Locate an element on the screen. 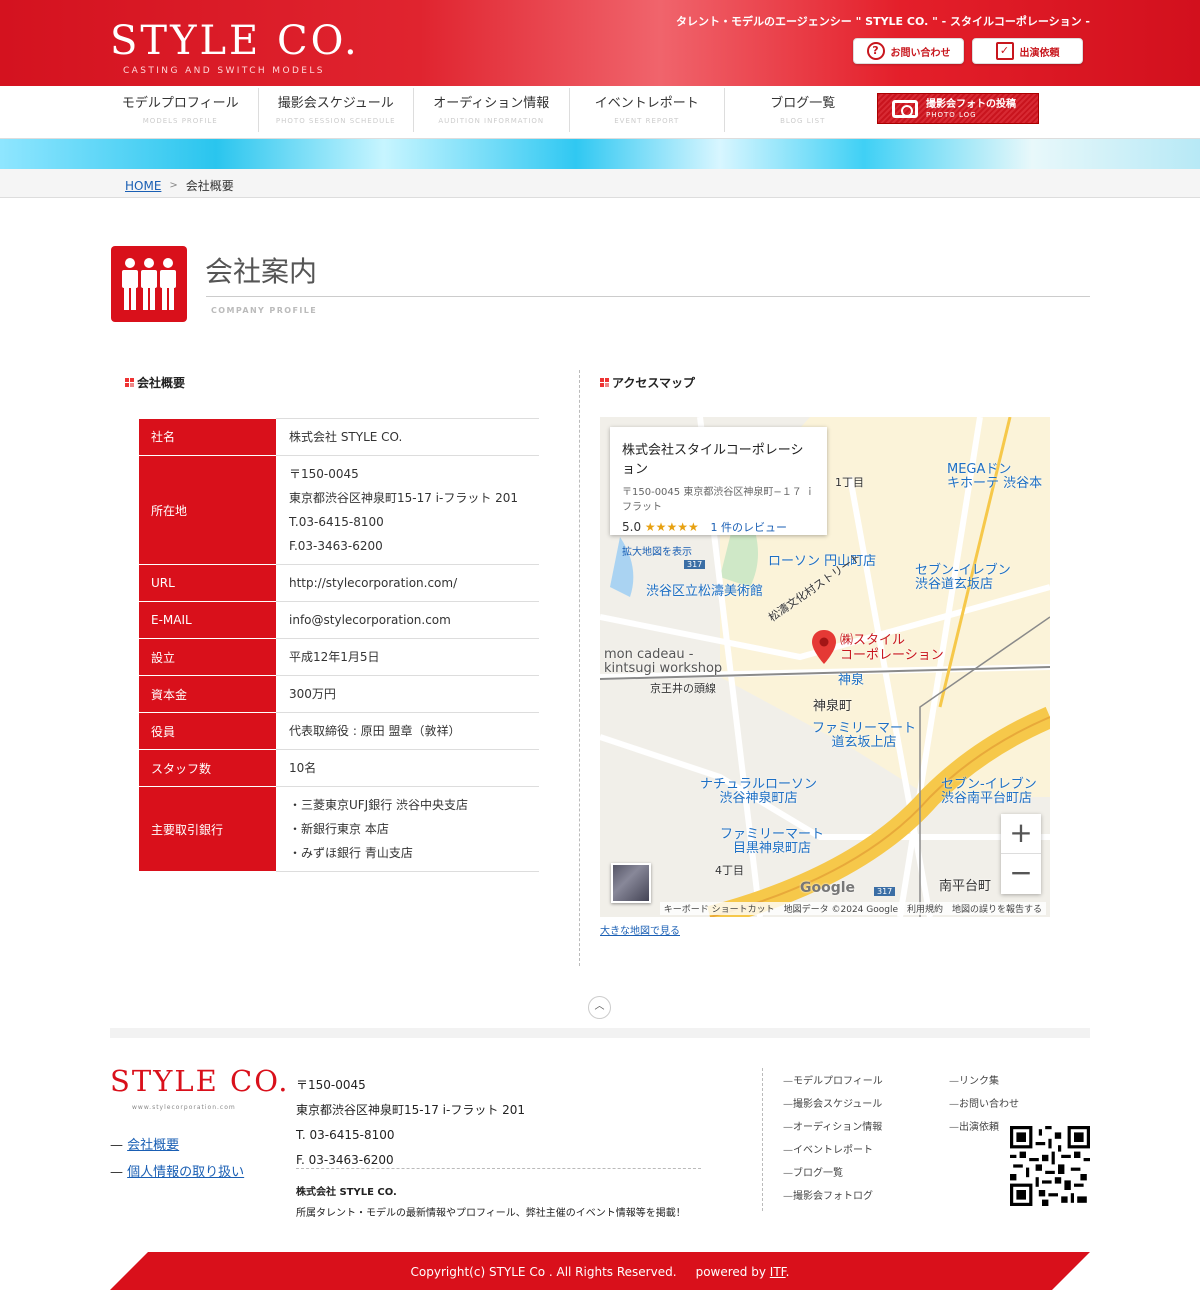 The width and height of the screenshot is (1200, 1310). address-zip: 〒150-0045 is located at coordinates (324, 474).